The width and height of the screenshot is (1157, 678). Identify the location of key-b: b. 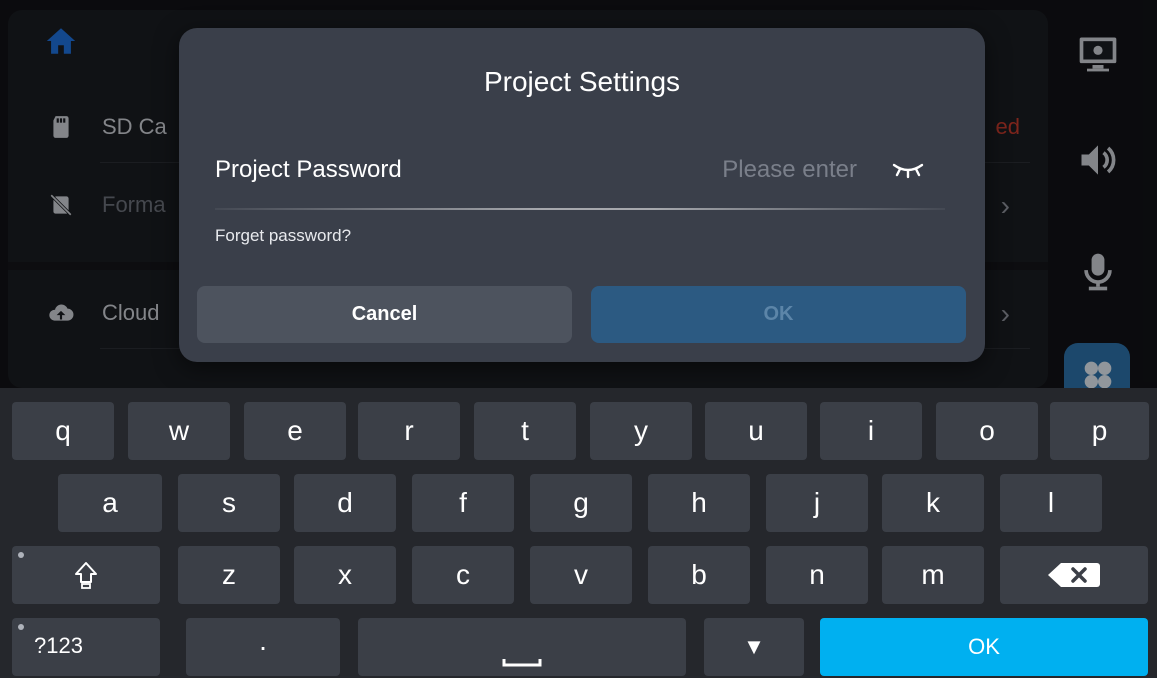
(699, 575).